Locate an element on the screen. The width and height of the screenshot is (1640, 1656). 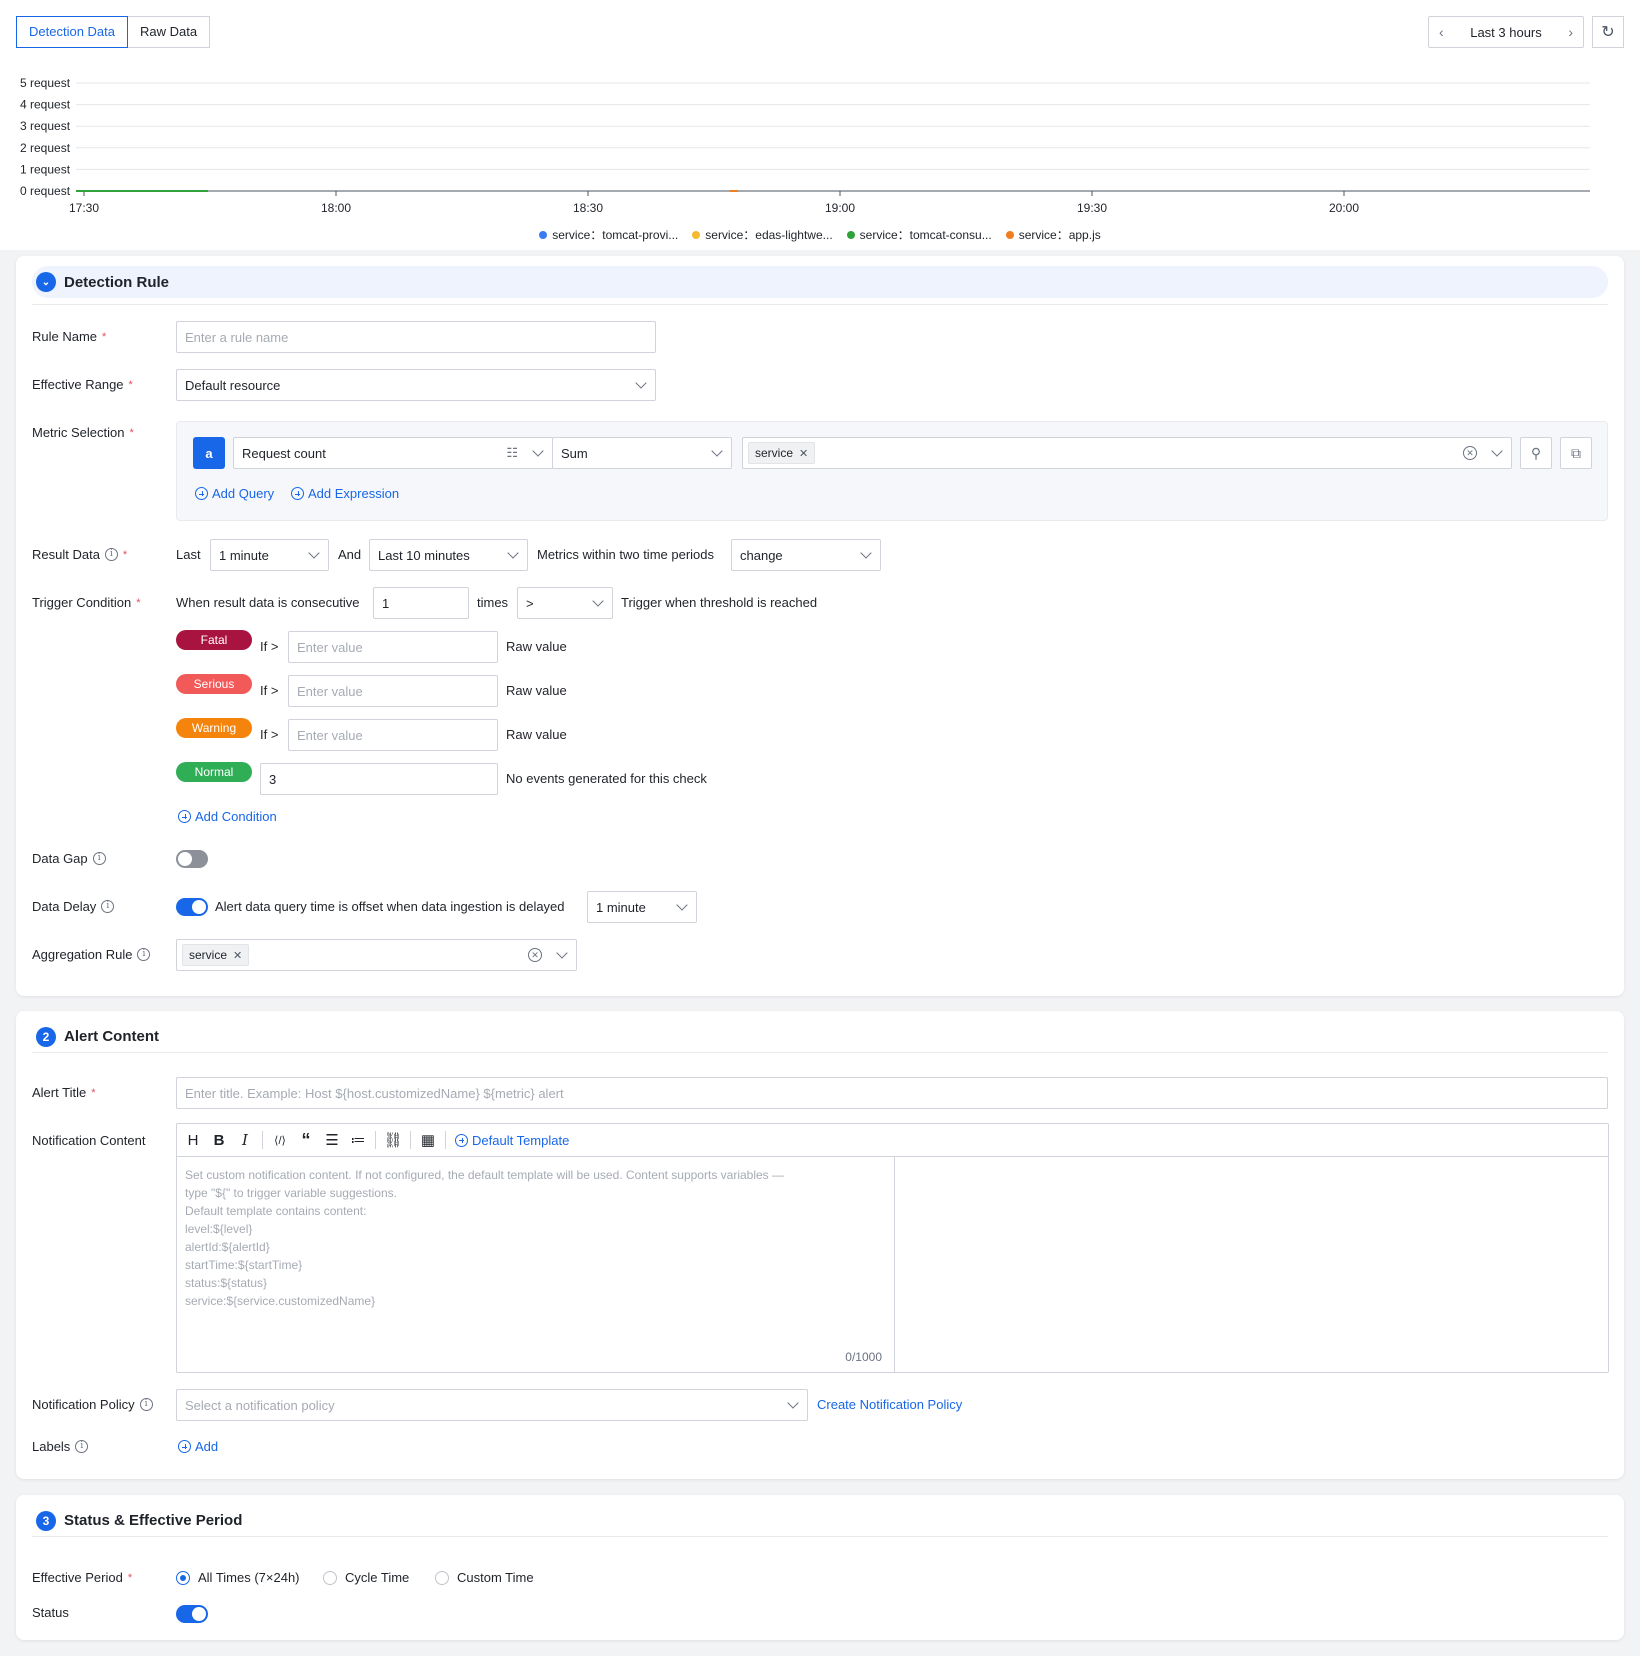
window-select: 1 minute is located at coordinates (269, 555).